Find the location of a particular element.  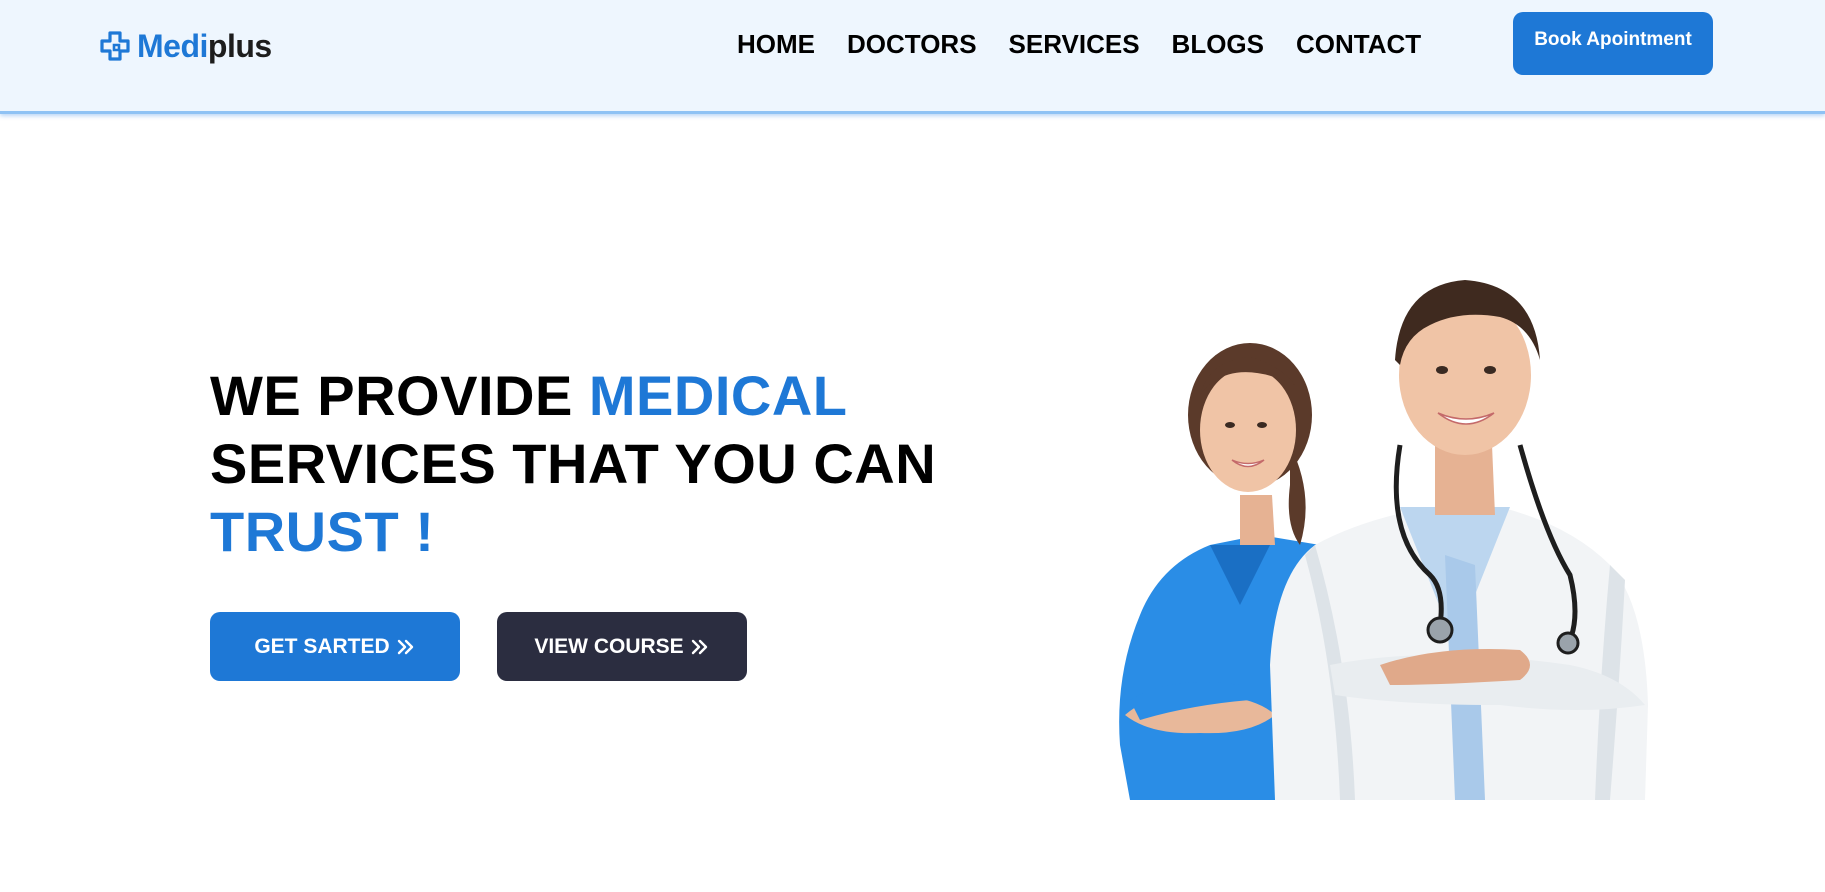

brand-name: Mediplus is located at coordinates (204, 46).